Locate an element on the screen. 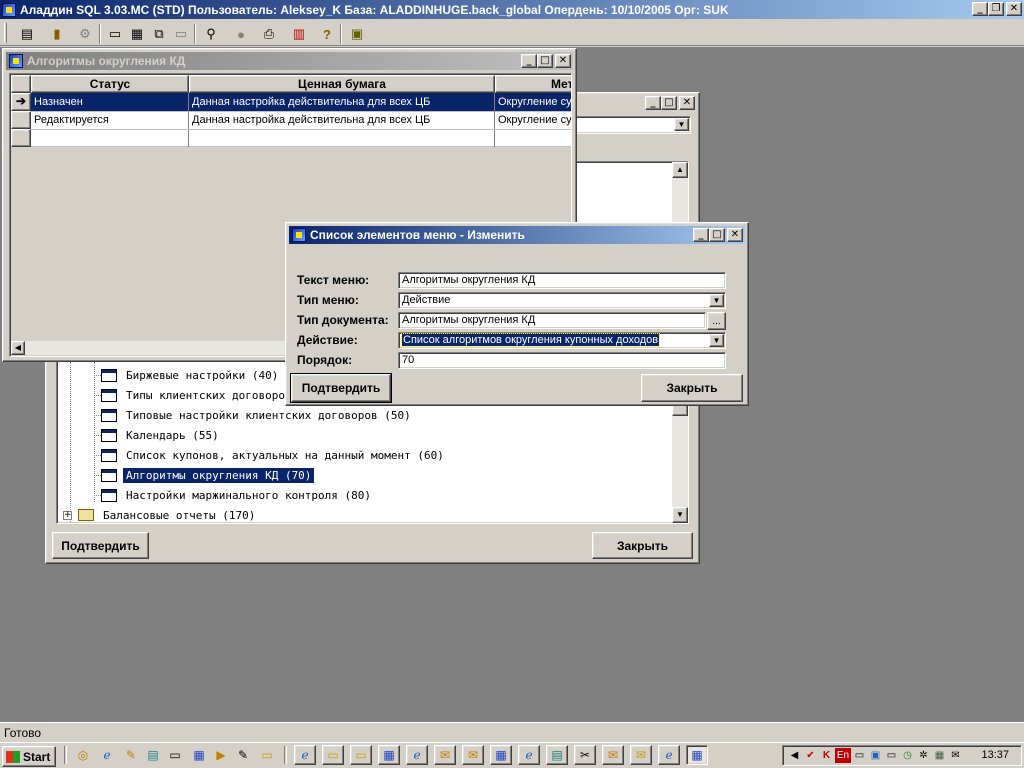  column-header-security: Ценная бумага is located at coordinates (342, 84).